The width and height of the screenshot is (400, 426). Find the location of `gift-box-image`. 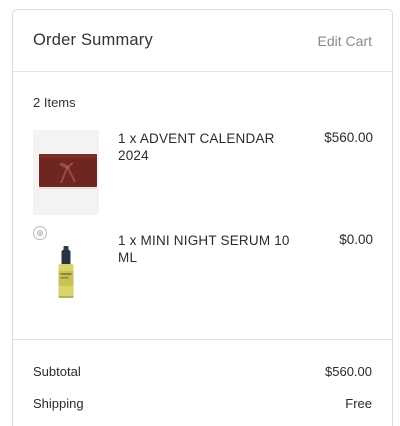

gift-box-image is located at coordinates (66, 172).